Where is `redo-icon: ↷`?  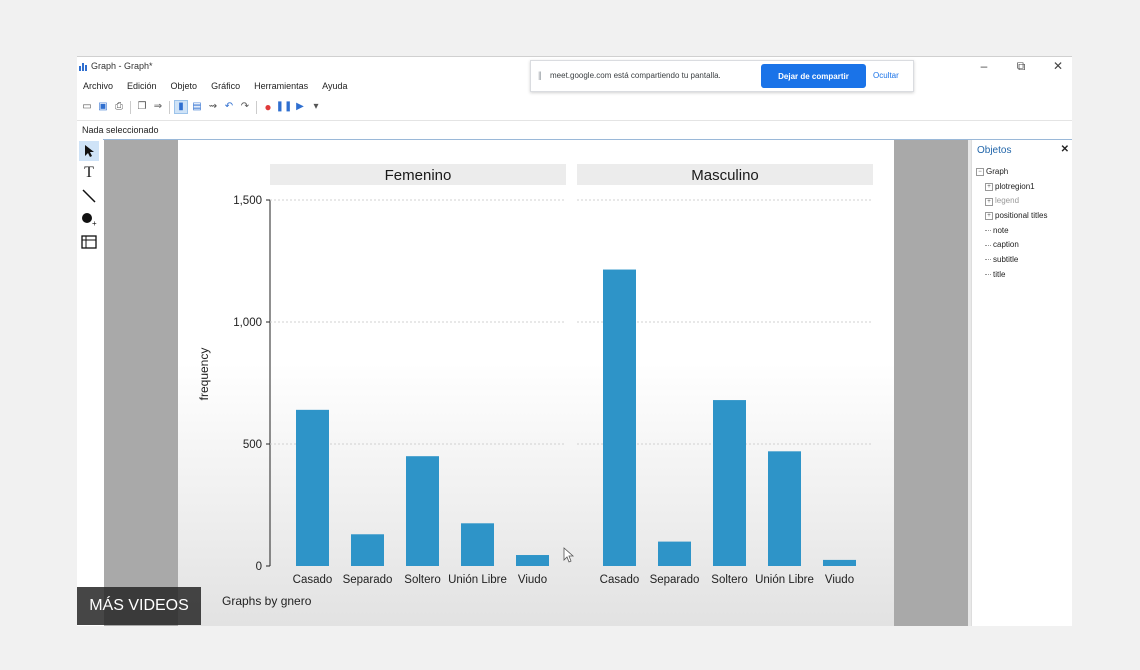
redo-icon: ↷ is located at coordinates (245, 107).